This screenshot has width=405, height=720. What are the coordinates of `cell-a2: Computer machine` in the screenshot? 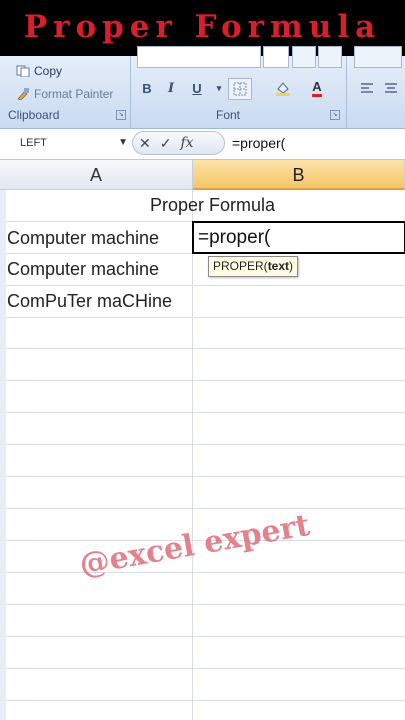 It's located at (83, 238).